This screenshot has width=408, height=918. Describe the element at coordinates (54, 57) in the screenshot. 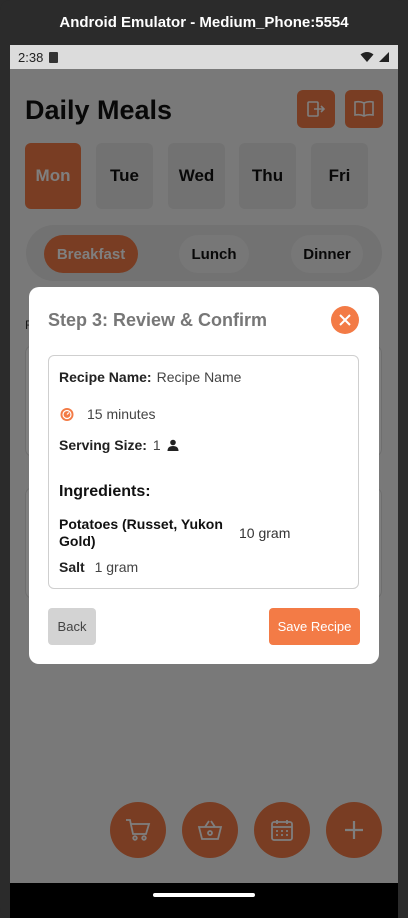

I see `sim-card-icon` at that location.